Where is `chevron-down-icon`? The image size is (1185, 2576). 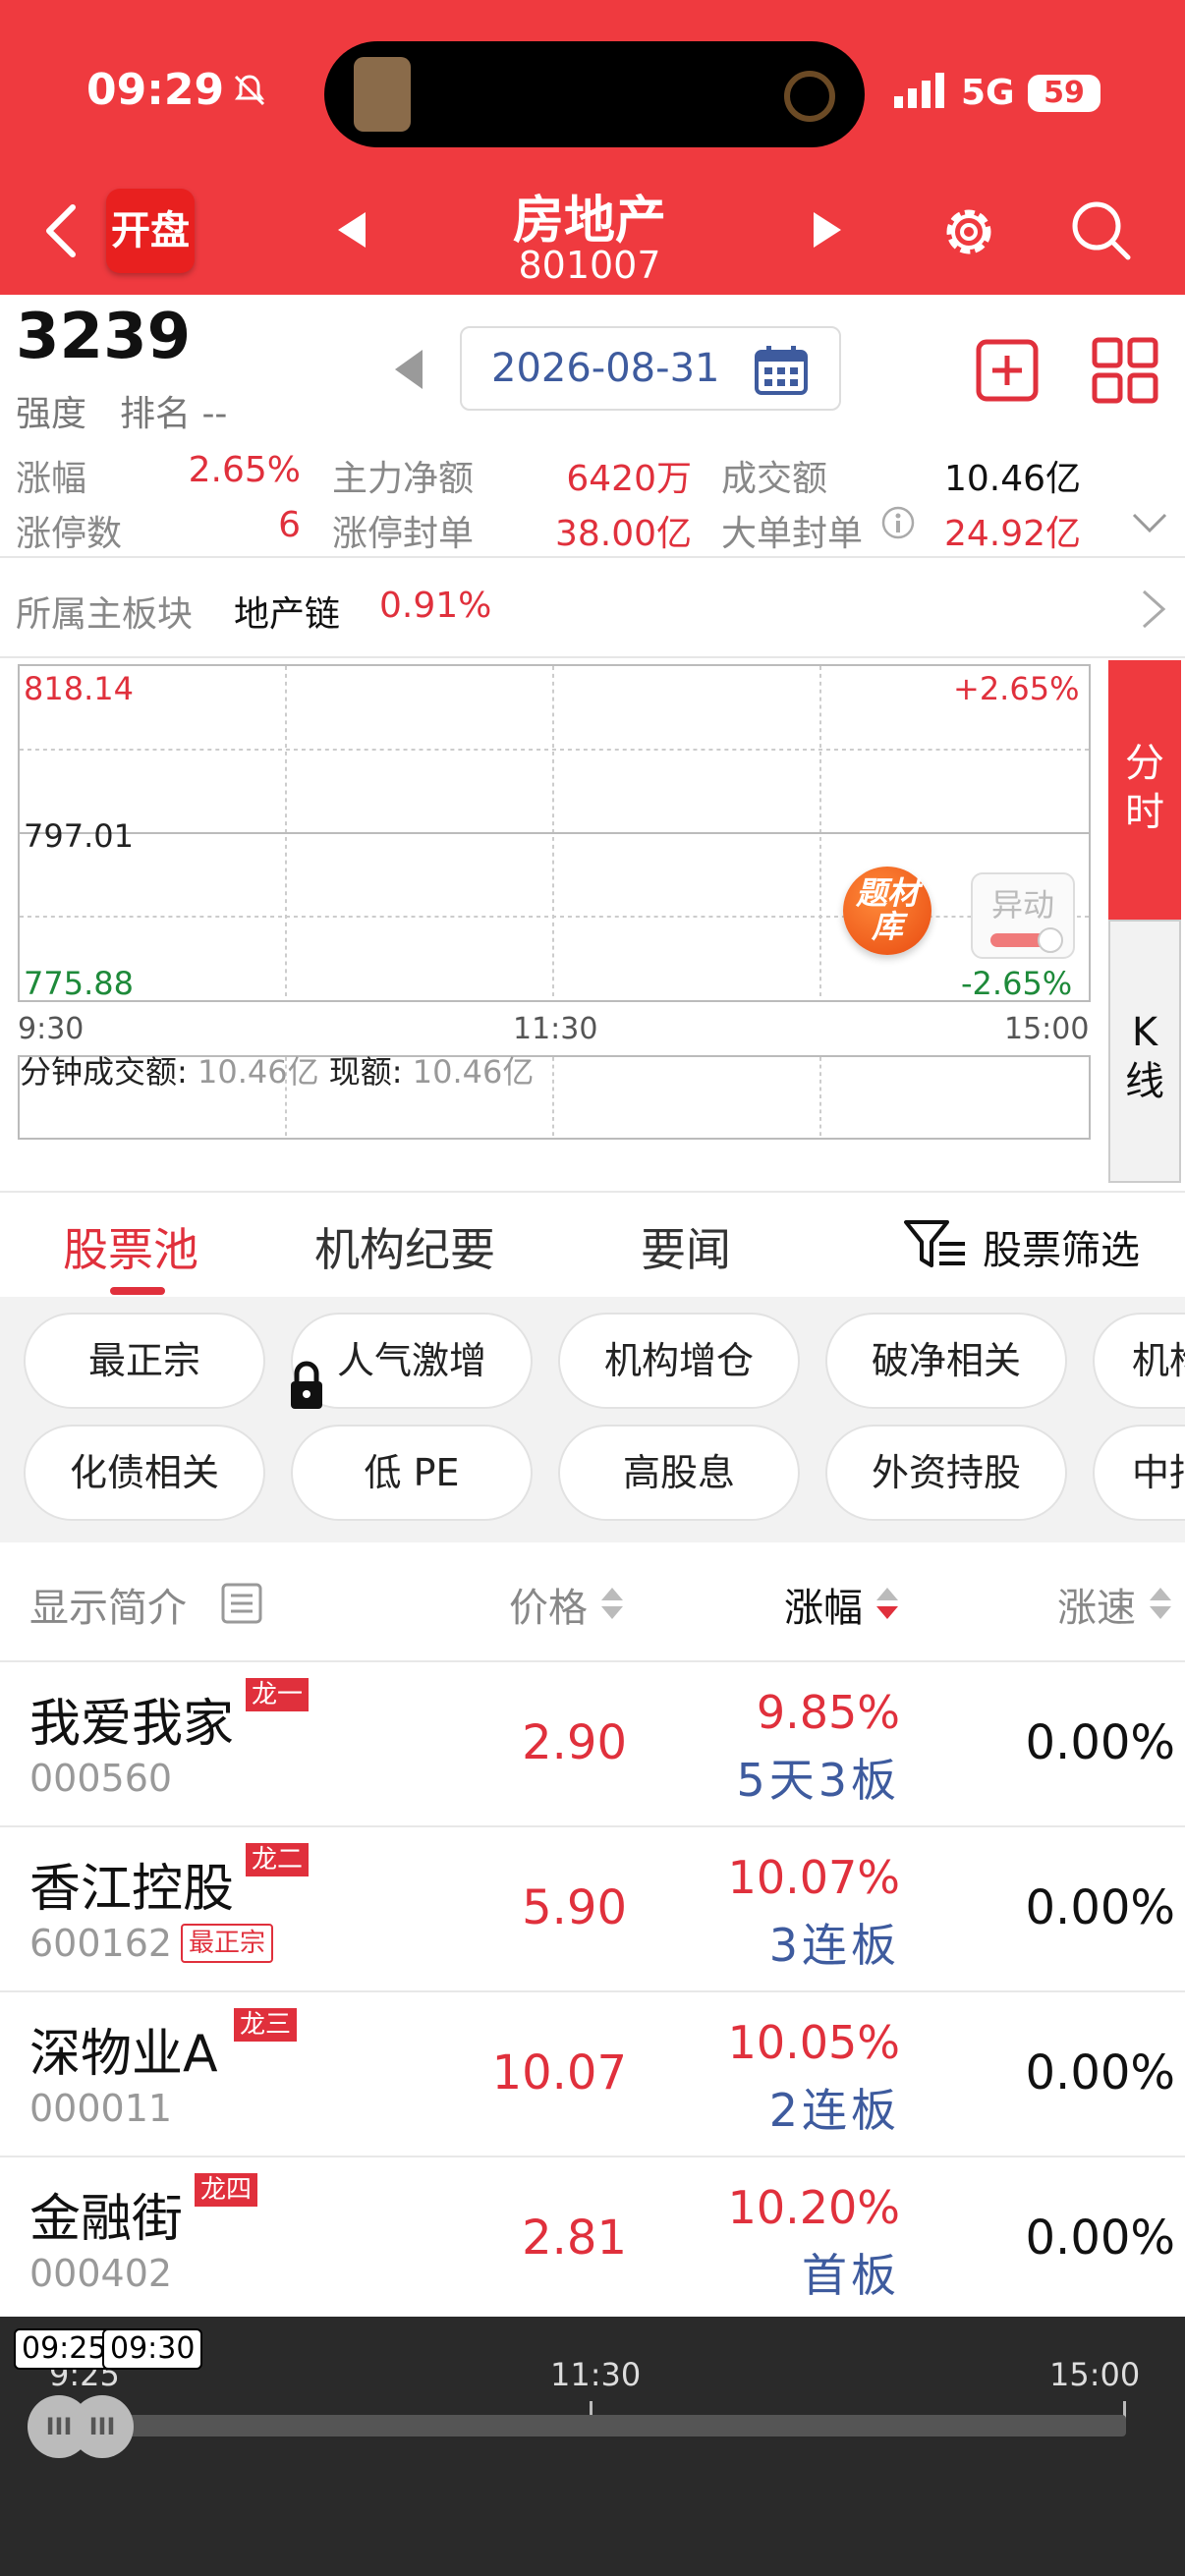
chevron-down-icon is located at coordinates (1150, 523).